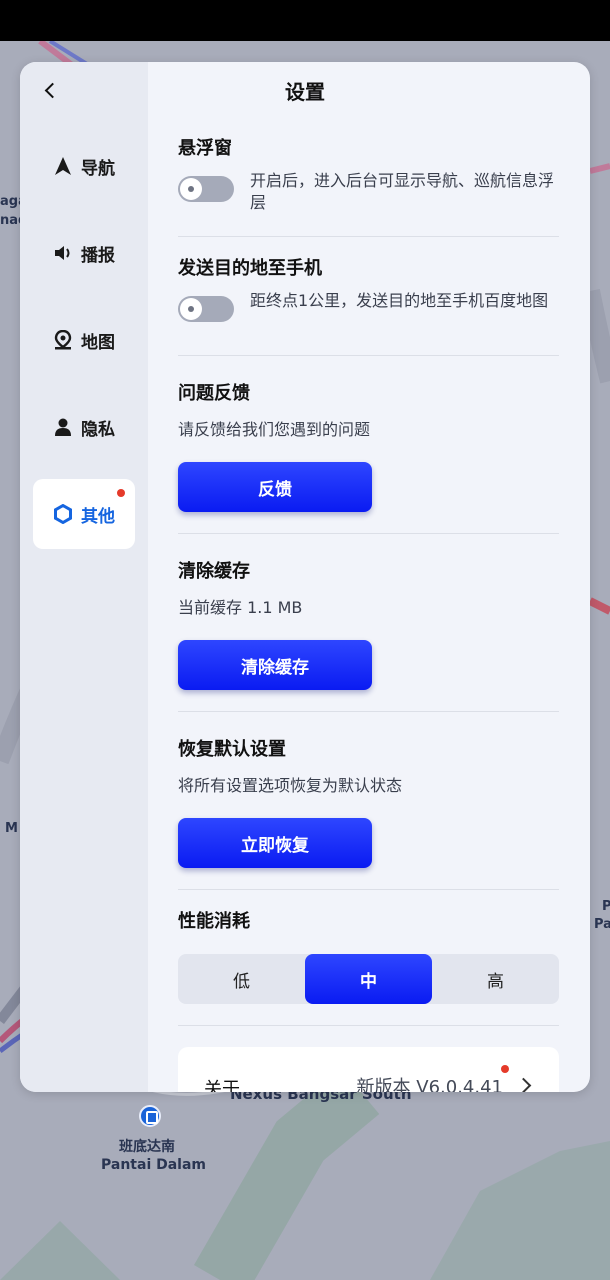  What do you see at coordinates (402, 191) in the screenshot?
I see `floating-window-description: 开启后，进入后台可显示导航、巡航信息浮层` at bounding box center [402, 191].